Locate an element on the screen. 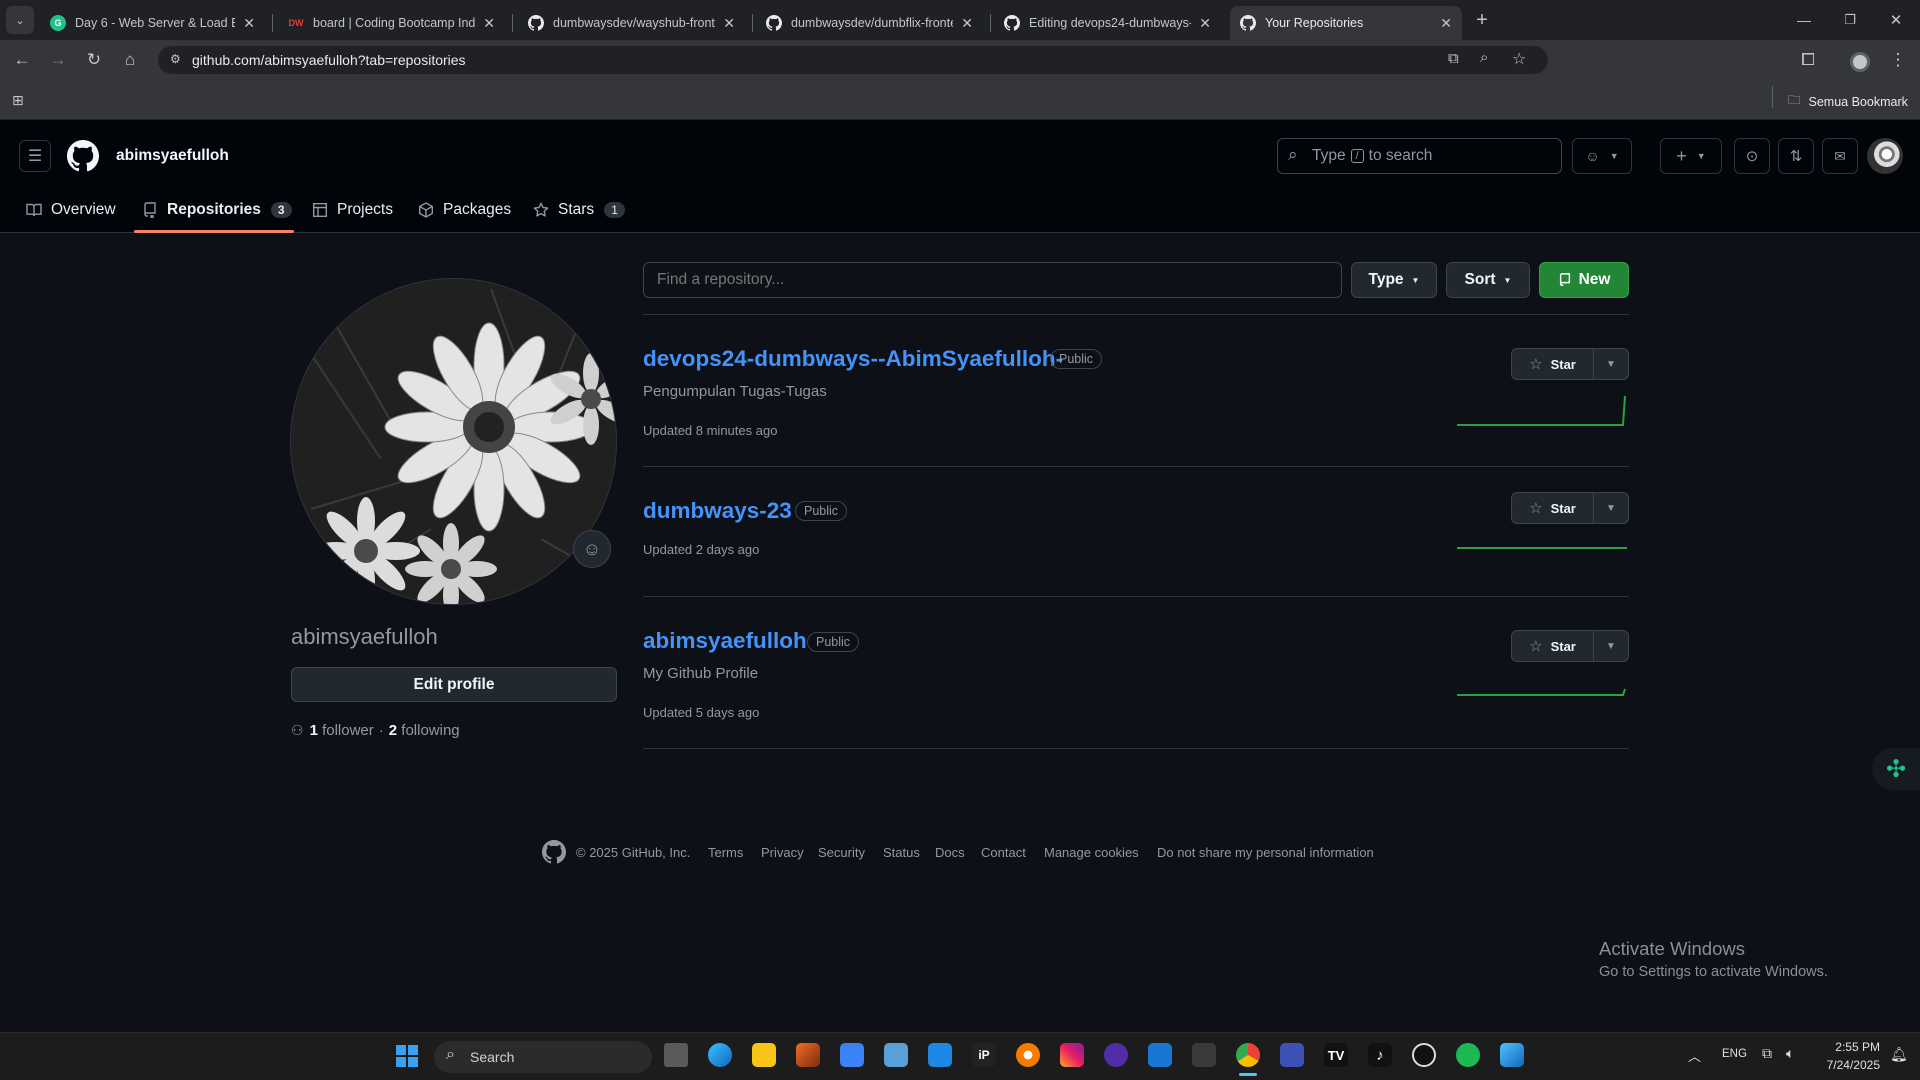  store-icon is located at coordinates (1160, 1055).